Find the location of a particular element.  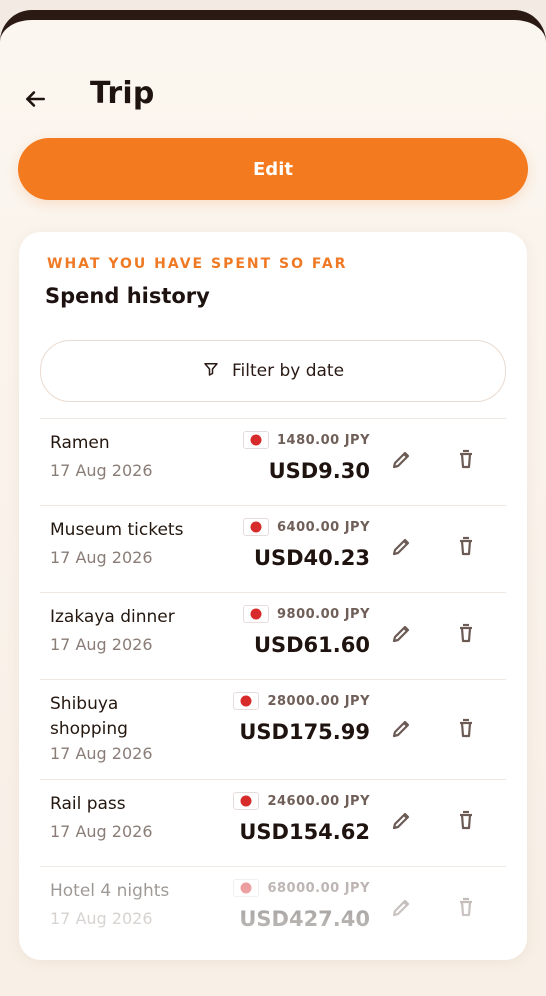

local-amount: 28000.00 JPY is located at coordinates (301, 701).